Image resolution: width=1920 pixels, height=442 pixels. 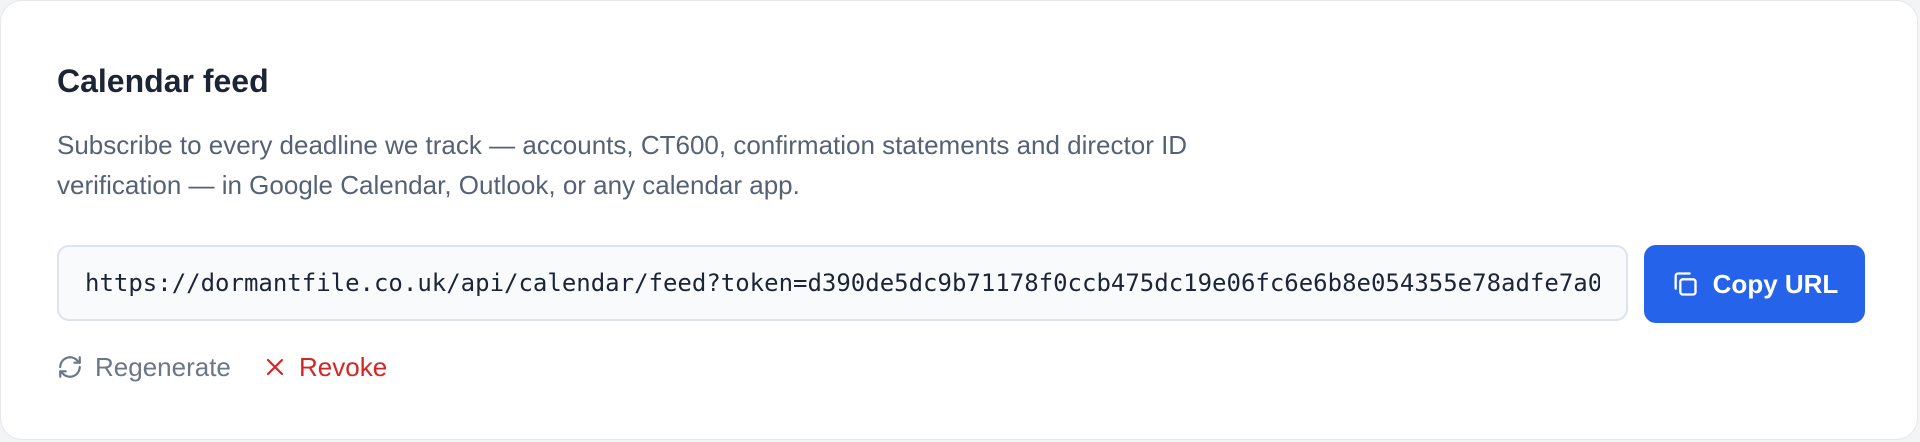 What do you see at coordinates (343, 366) in the screenshot?
I see `revoke-label: Revoke` at bounding box center [343, 366].